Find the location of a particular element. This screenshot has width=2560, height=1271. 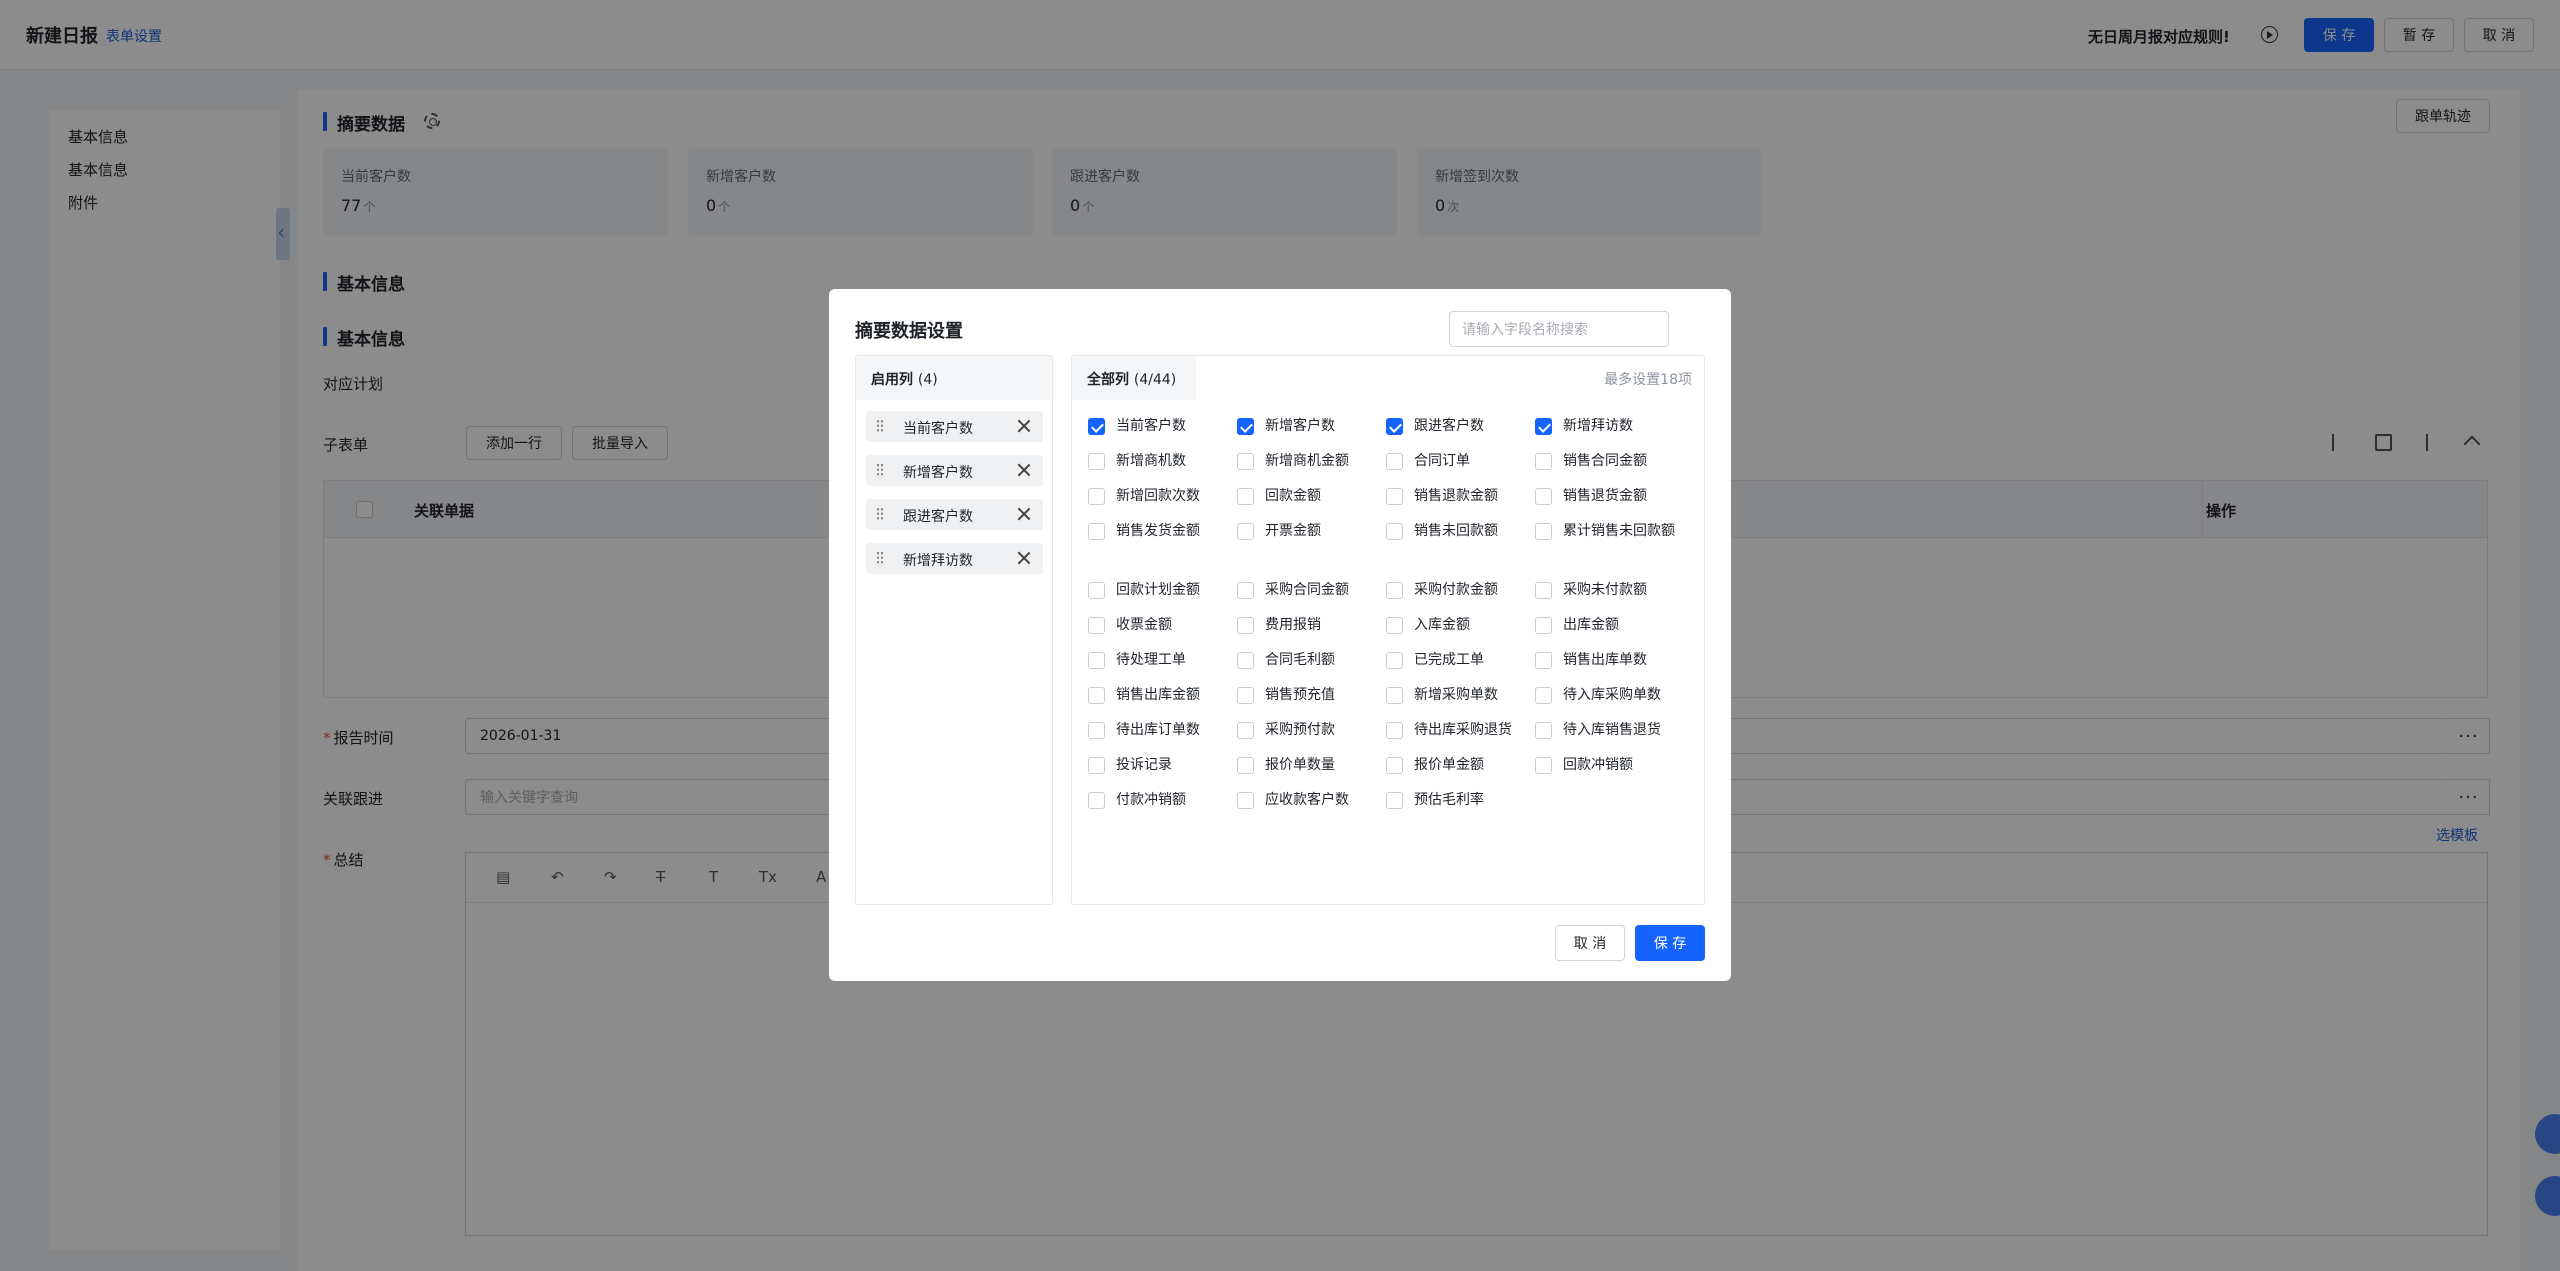

column-option: 出库金额 is located at coordinates (1610, 625).